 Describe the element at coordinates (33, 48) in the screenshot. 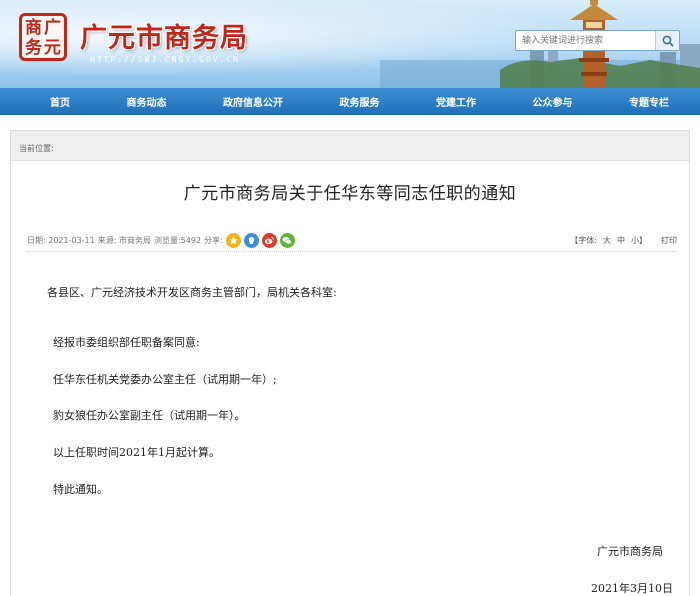

I see `logo-char-3: 务` at that location.